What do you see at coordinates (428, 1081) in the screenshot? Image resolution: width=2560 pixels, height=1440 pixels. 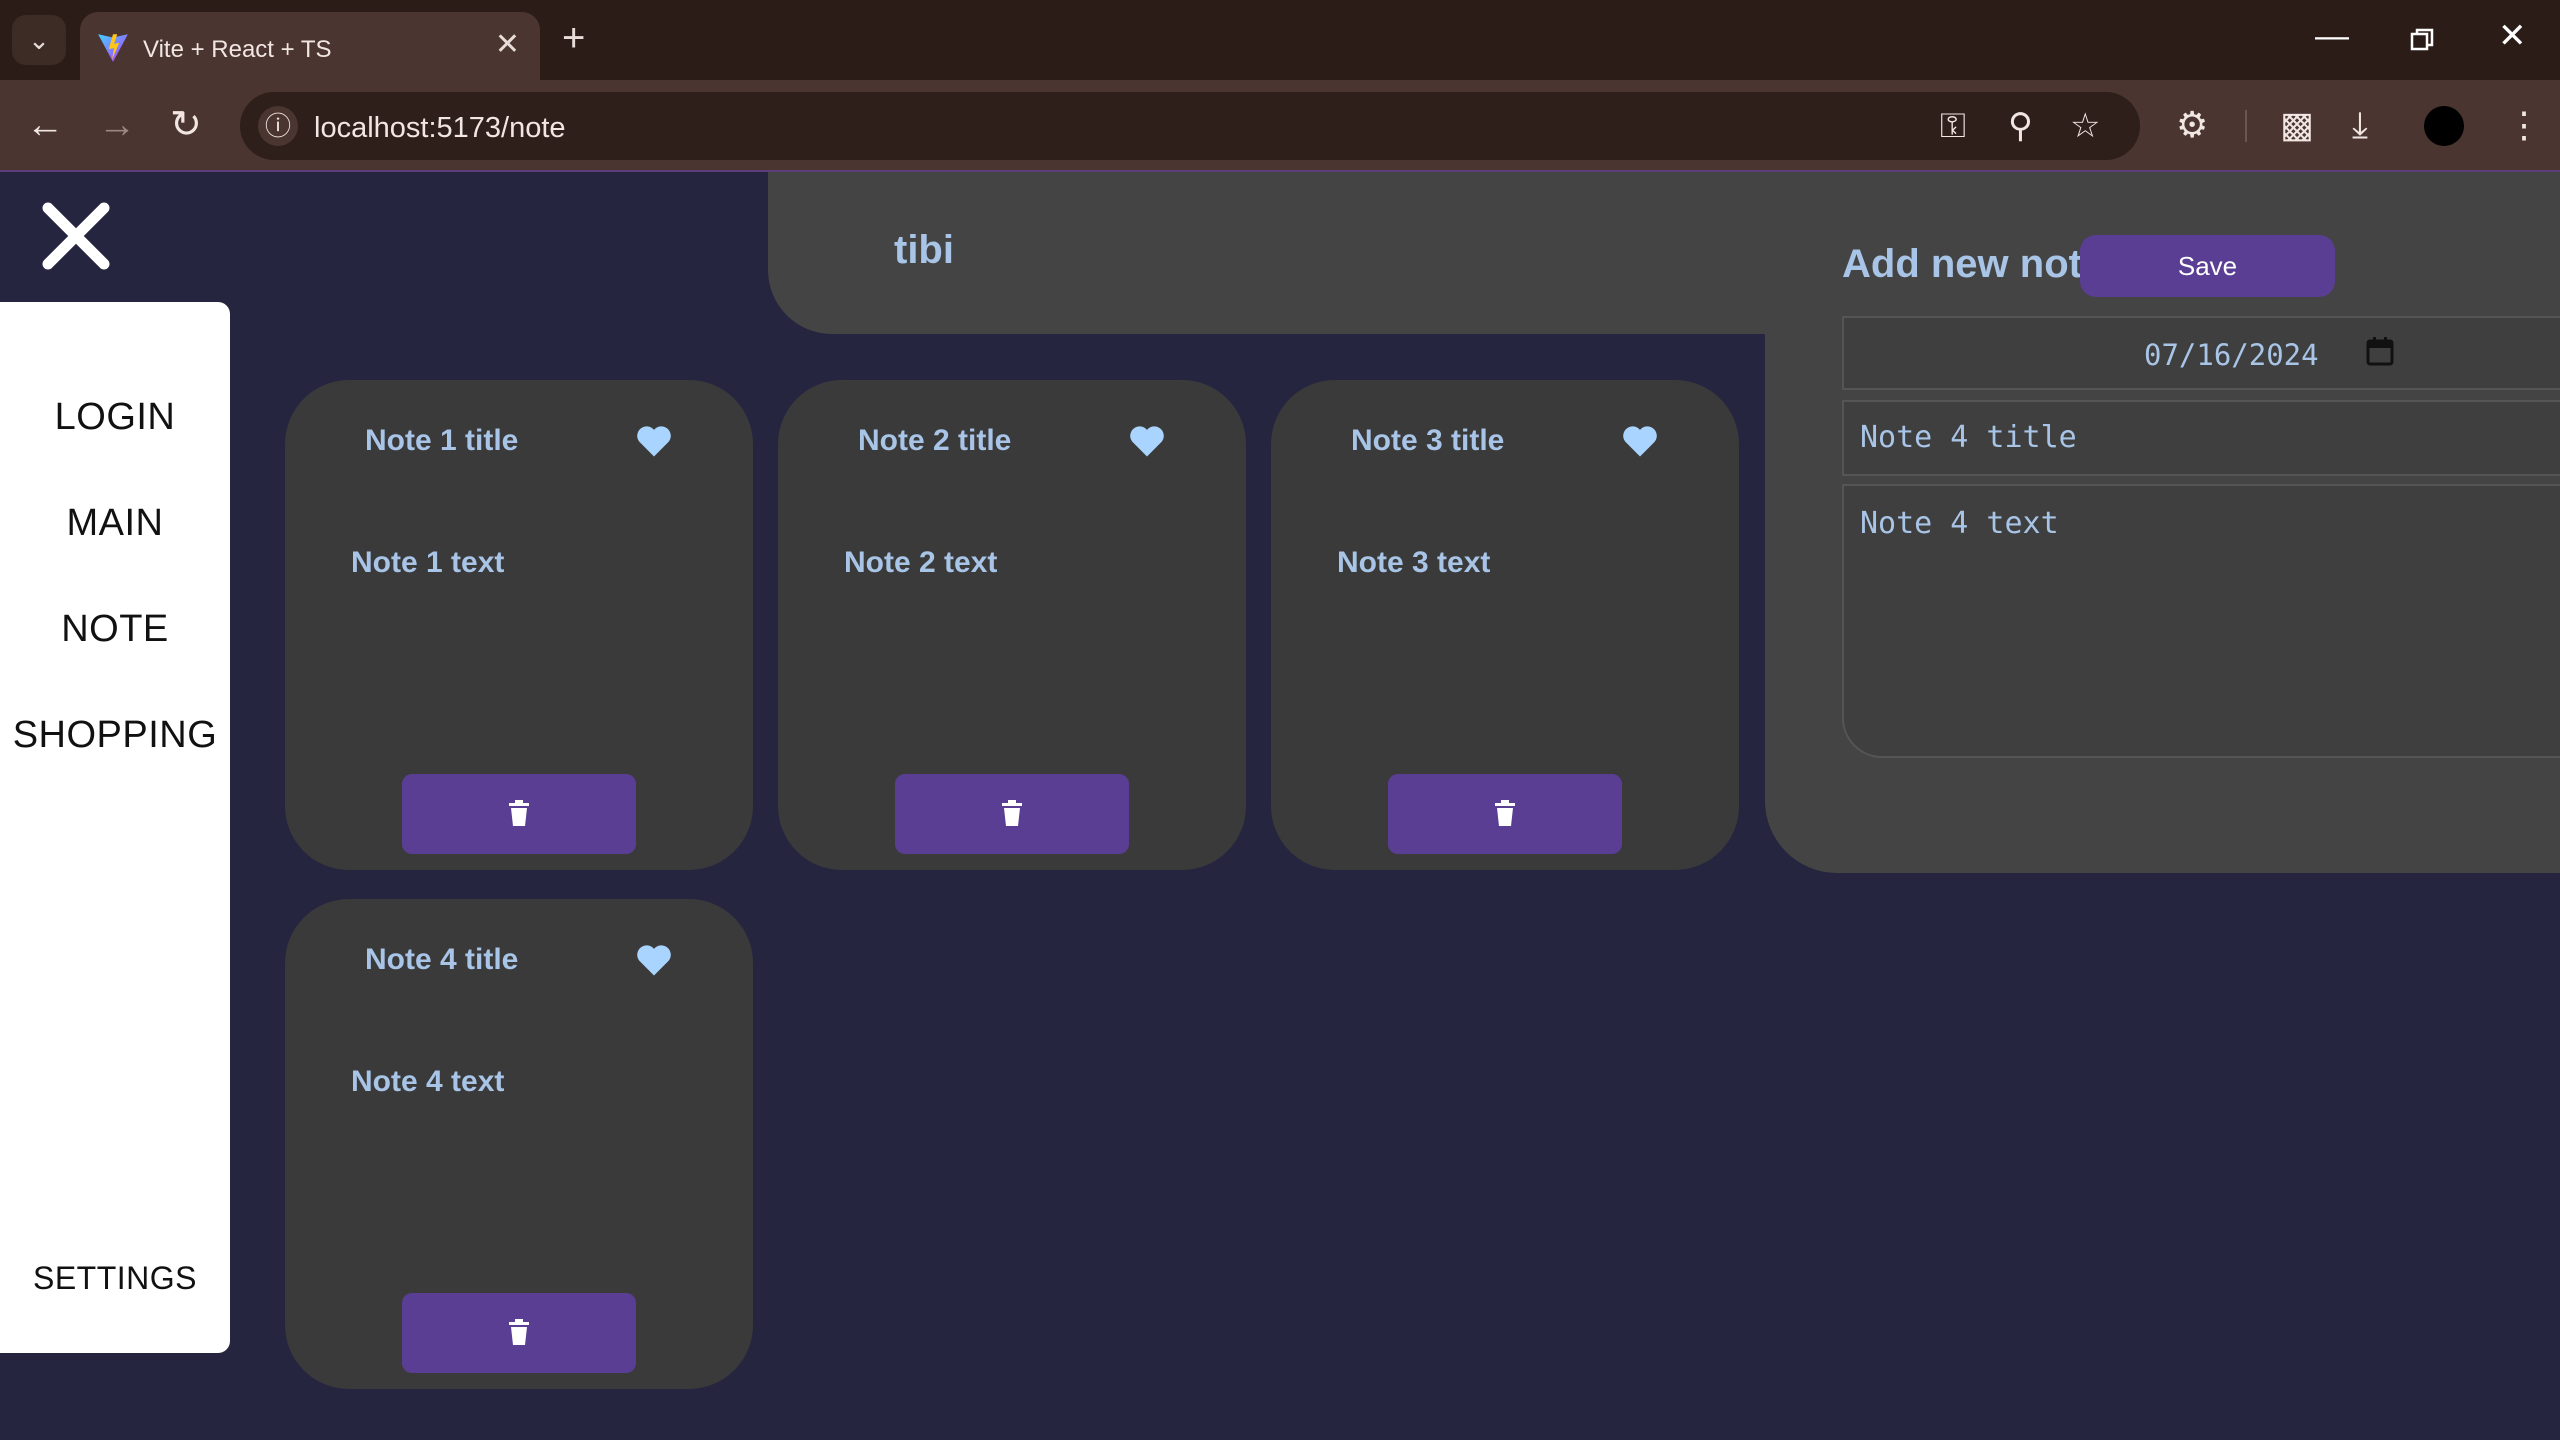 I see `note-text: Note 4 text` at bounding box center [428, 1081].